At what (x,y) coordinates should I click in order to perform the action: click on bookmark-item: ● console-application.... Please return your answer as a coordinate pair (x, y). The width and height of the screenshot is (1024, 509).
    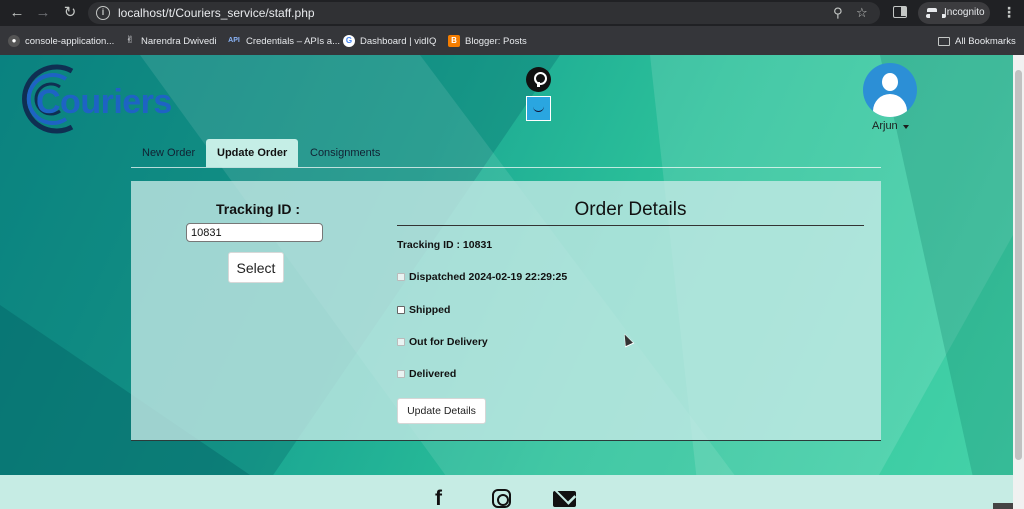
    Looking at the image, I should click on (61, 41).